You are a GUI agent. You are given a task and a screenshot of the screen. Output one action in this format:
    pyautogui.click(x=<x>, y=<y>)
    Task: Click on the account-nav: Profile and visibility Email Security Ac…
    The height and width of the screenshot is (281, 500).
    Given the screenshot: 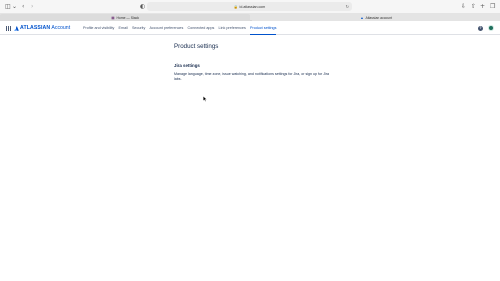 What is the action you would take?
    pyautogui.click(x=182, y=28)
    